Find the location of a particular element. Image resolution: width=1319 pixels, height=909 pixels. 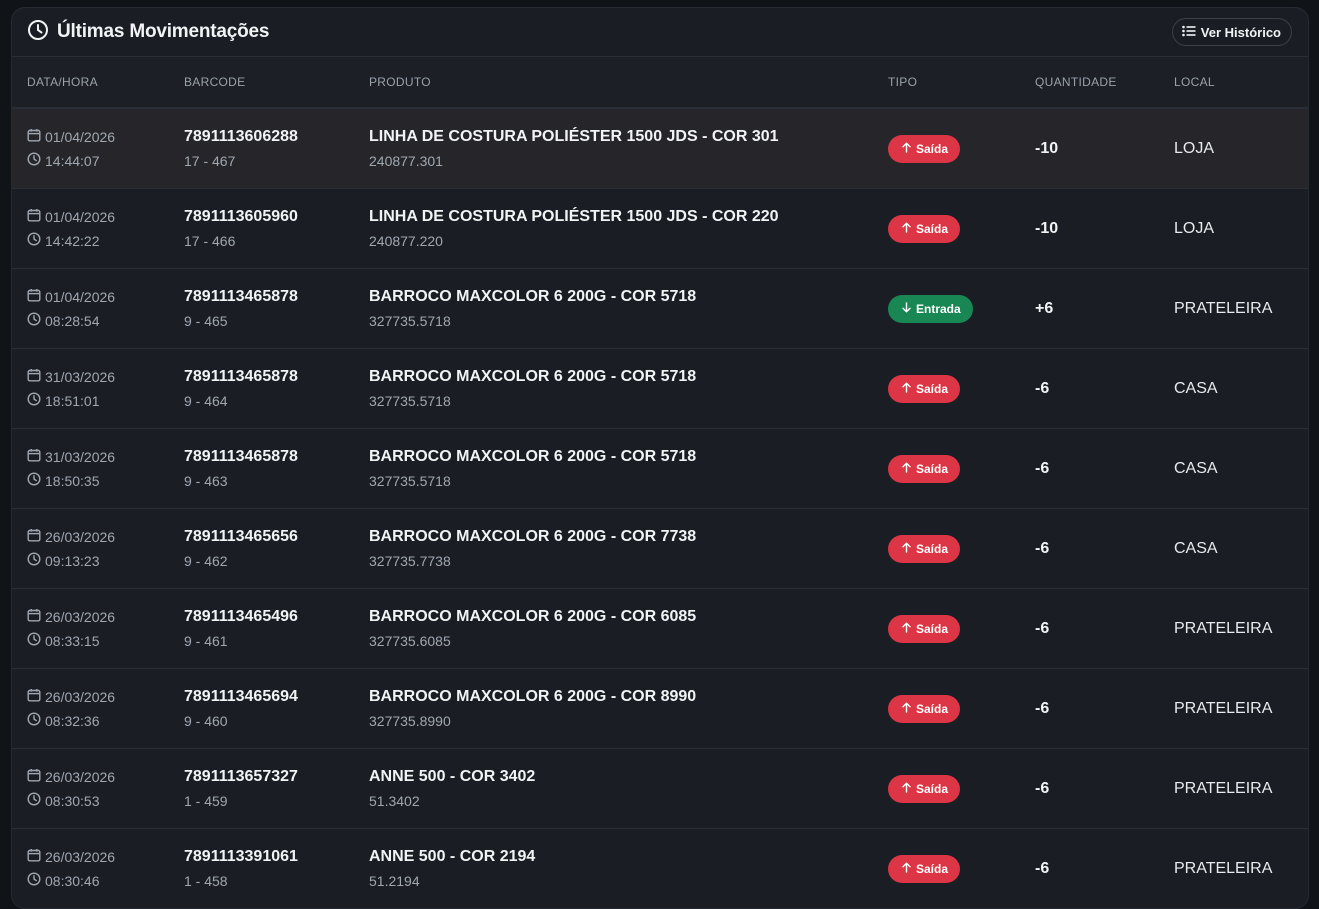

time-line: 08:30:46 is located at coordinates (105, 881).